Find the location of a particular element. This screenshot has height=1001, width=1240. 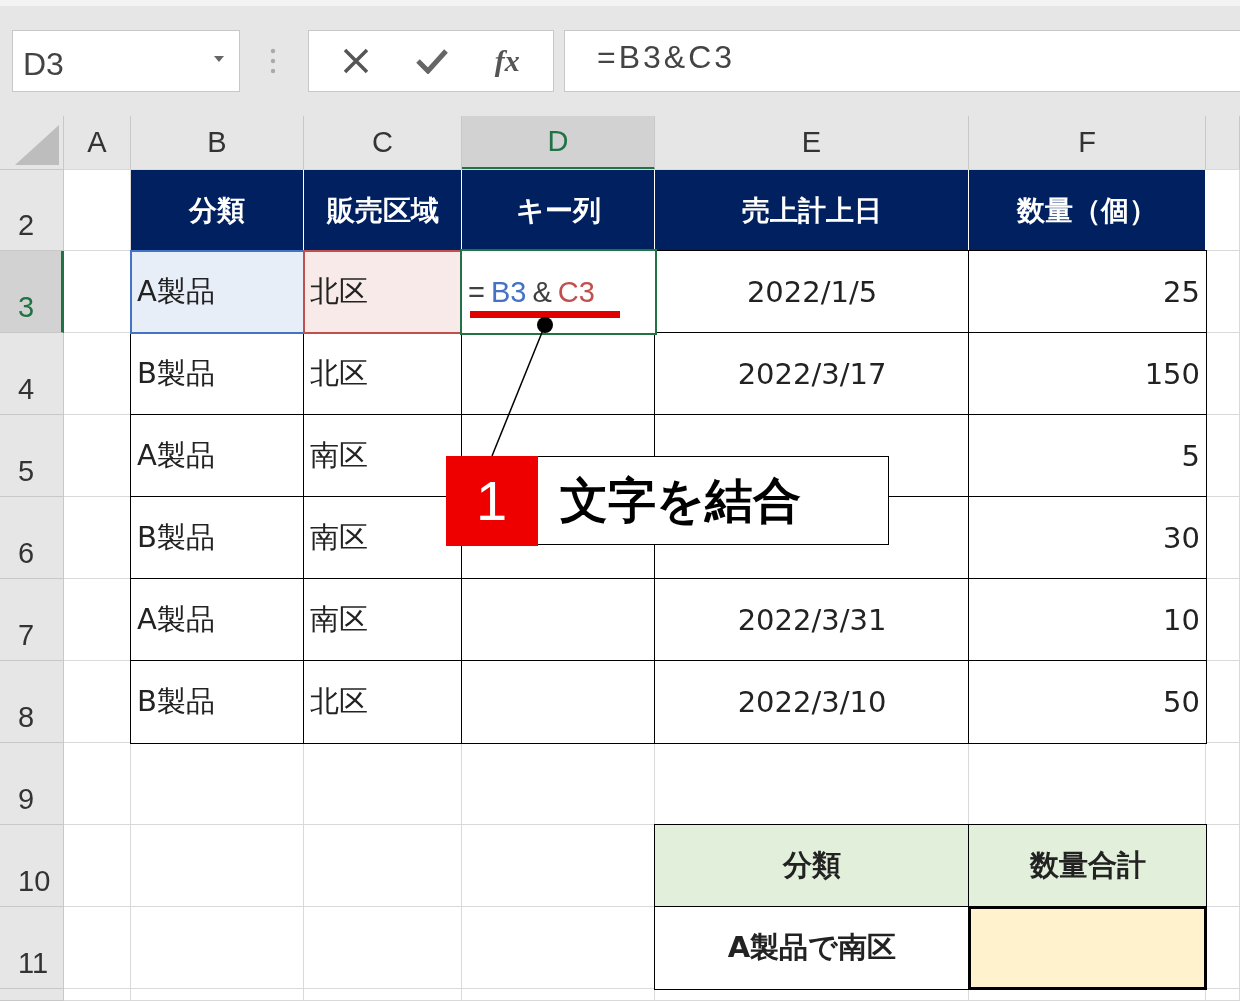

summary-label: A製品で南区 is located at coordinates (812, 948).